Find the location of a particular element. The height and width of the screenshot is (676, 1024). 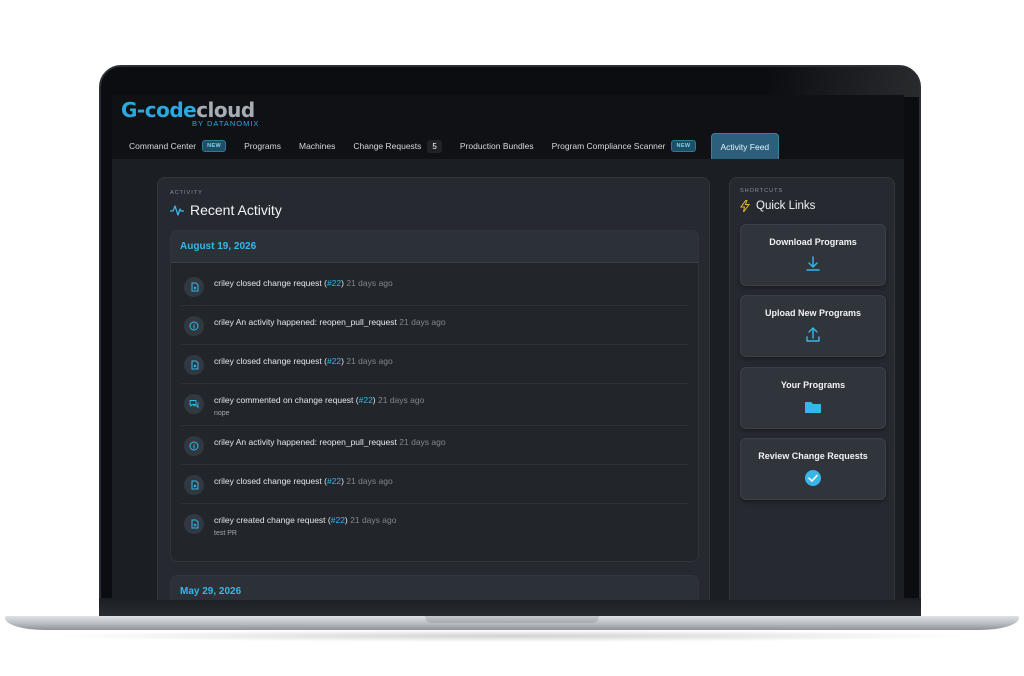

tab-program-compliance-scanner: Program Compliance Scanner NEW is located at coordinates (624, 146).